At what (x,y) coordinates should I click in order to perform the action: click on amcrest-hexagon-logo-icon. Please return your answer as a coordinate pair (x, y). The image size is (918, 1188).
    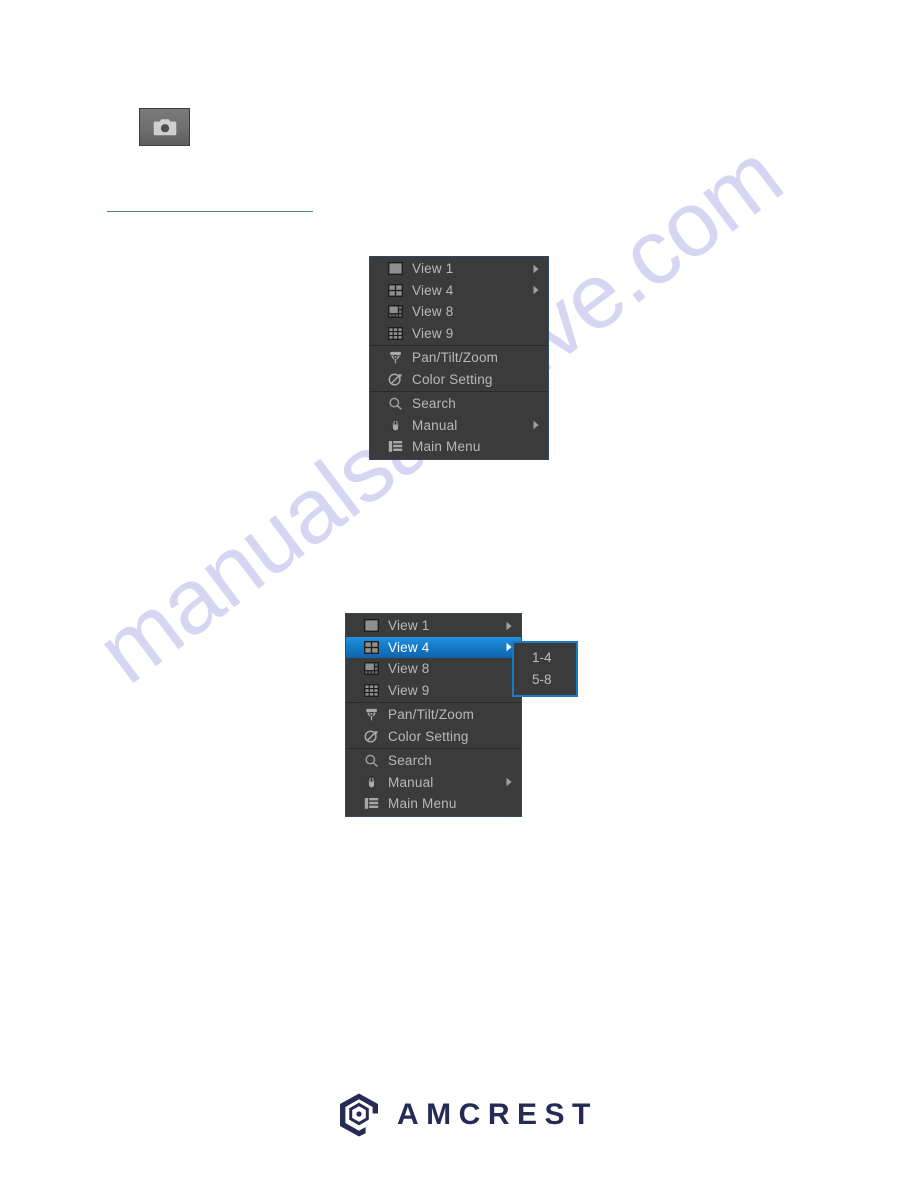
    Looking at the image, I should click on (359, 1115).